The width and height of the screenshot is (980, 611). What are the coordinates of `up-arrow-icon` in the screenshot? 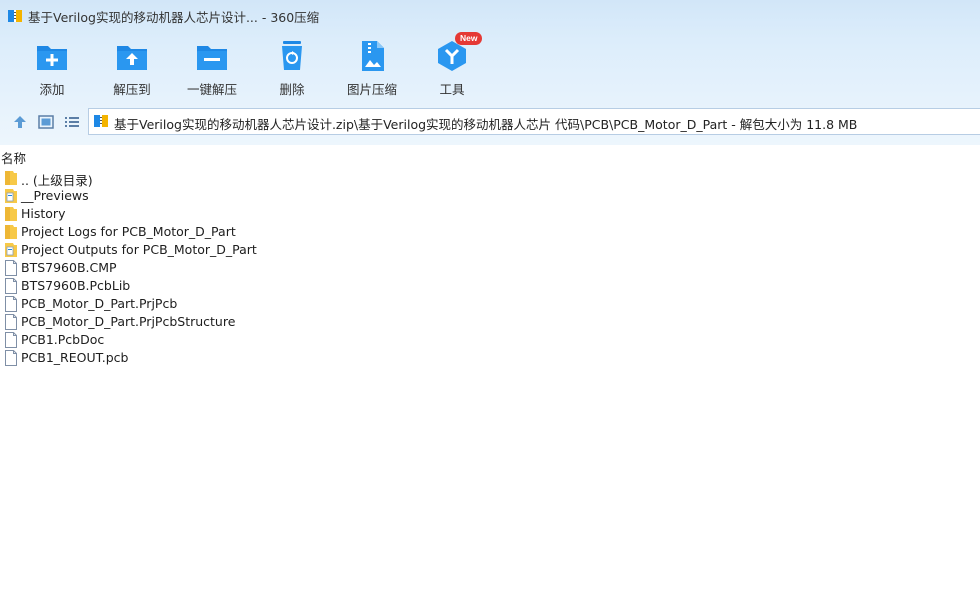 It's located at (20, 122).